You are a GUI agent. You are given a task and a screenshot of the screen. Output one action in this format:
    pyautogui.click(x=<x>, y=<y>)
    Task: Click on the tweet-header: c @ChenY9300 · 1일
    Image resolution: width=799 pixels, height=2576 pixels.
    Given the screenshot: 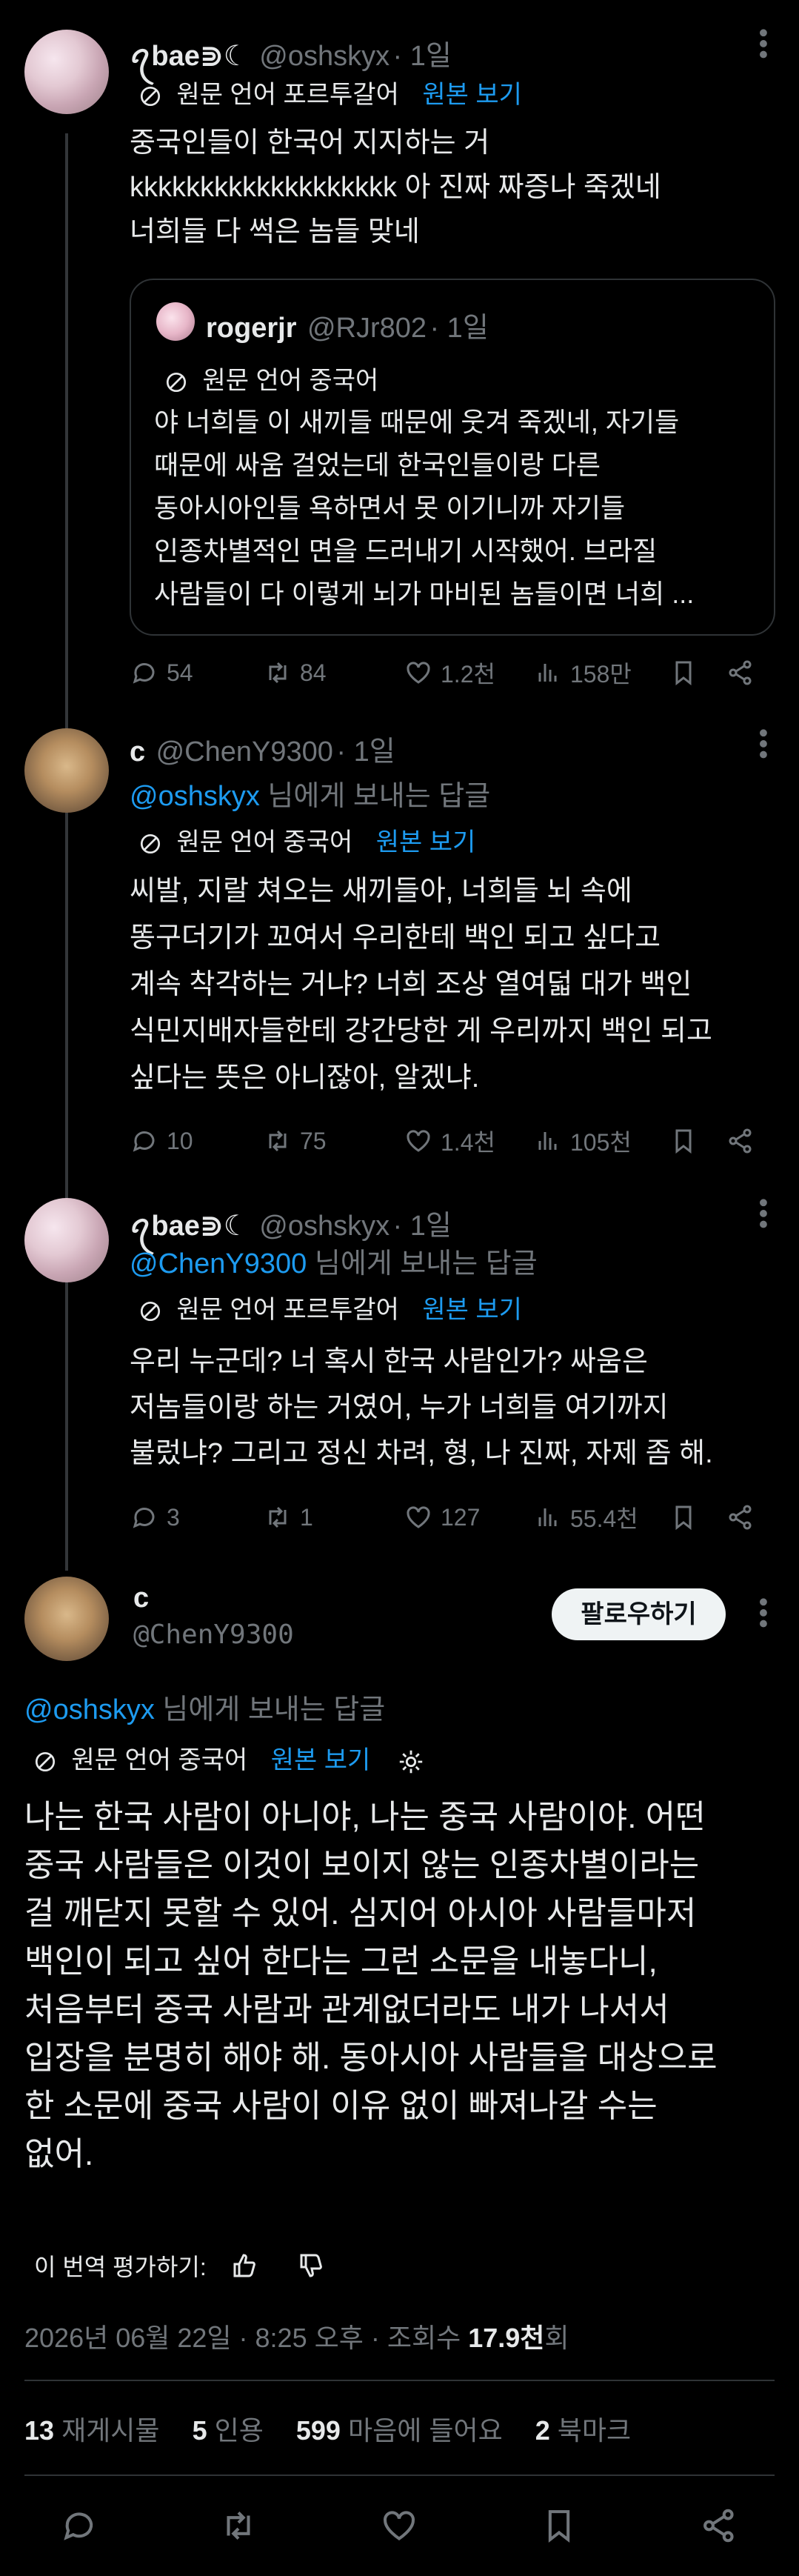 What is the action you would take?
    pyautogui.click(x=262, y=748)
    